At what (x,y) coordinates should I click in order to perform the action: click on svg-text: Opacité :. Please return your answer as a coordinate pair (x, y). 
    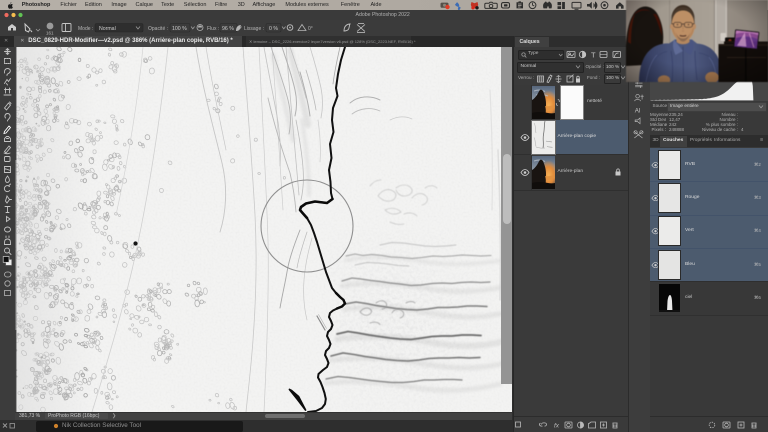
    Looking at the image, I should click on (158, 29).